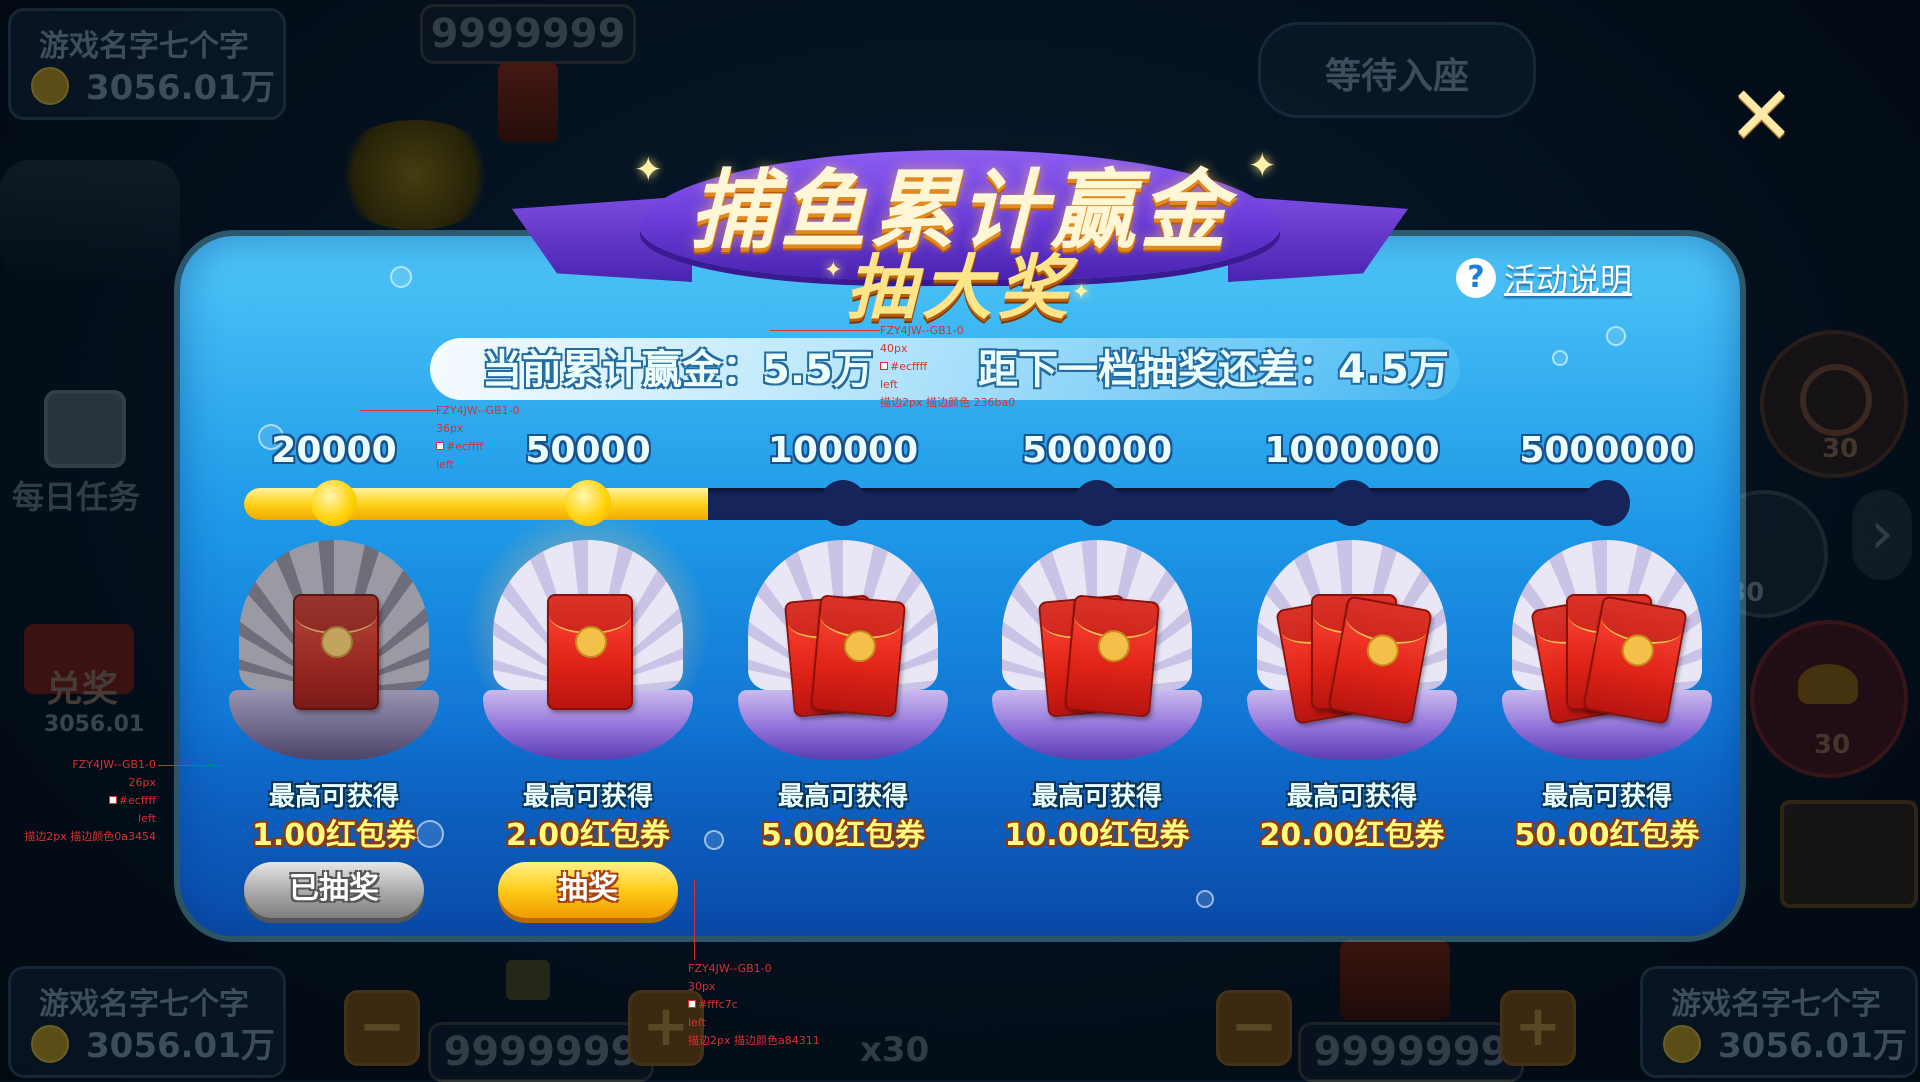  I want to click on tier-threshold: 500000, so click(1097, 450).